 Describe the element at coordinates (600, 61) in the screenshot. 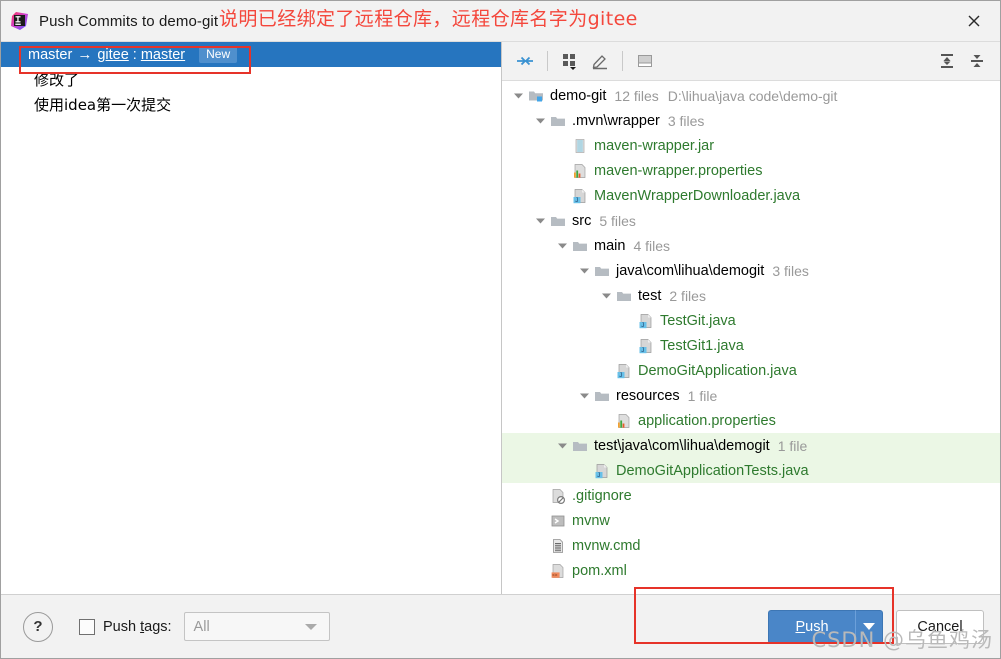

I see `edit-icon` at that location.